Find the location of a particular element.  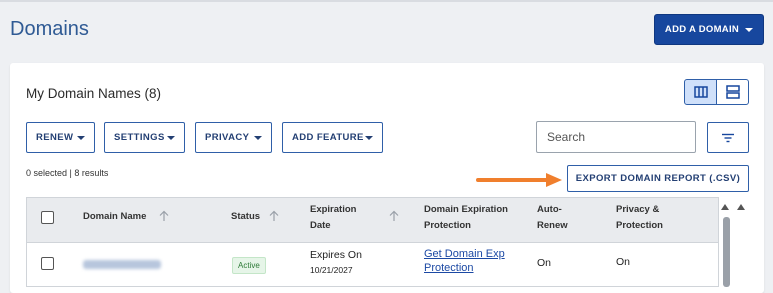

columns-icon is located at coordinates (700, 92).